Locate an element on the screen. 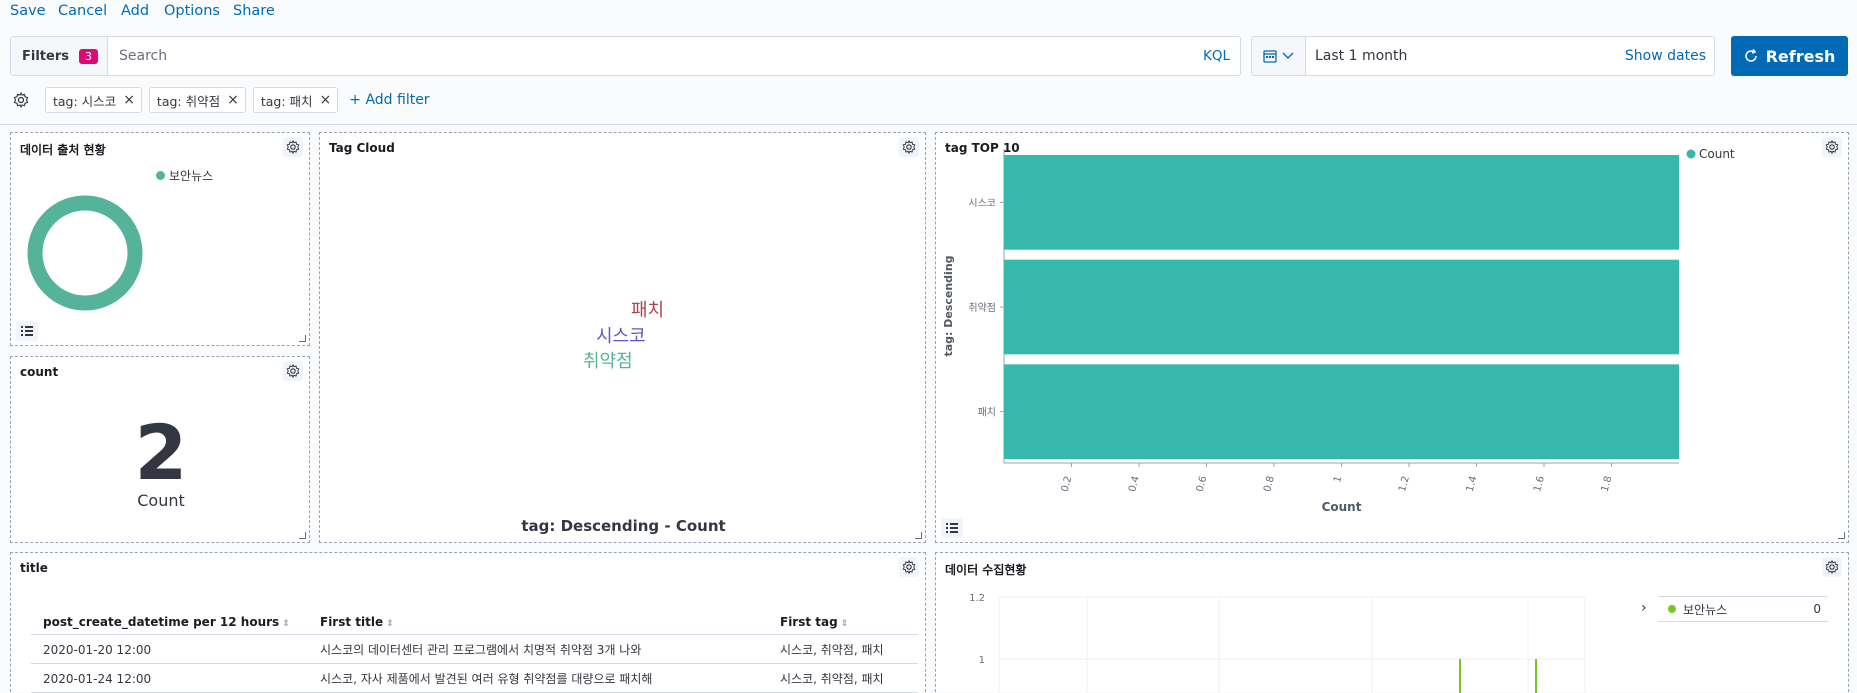 The image size is (1857, 693). filter-pill: tag: 패치 × is located at coordinates (295, 100).